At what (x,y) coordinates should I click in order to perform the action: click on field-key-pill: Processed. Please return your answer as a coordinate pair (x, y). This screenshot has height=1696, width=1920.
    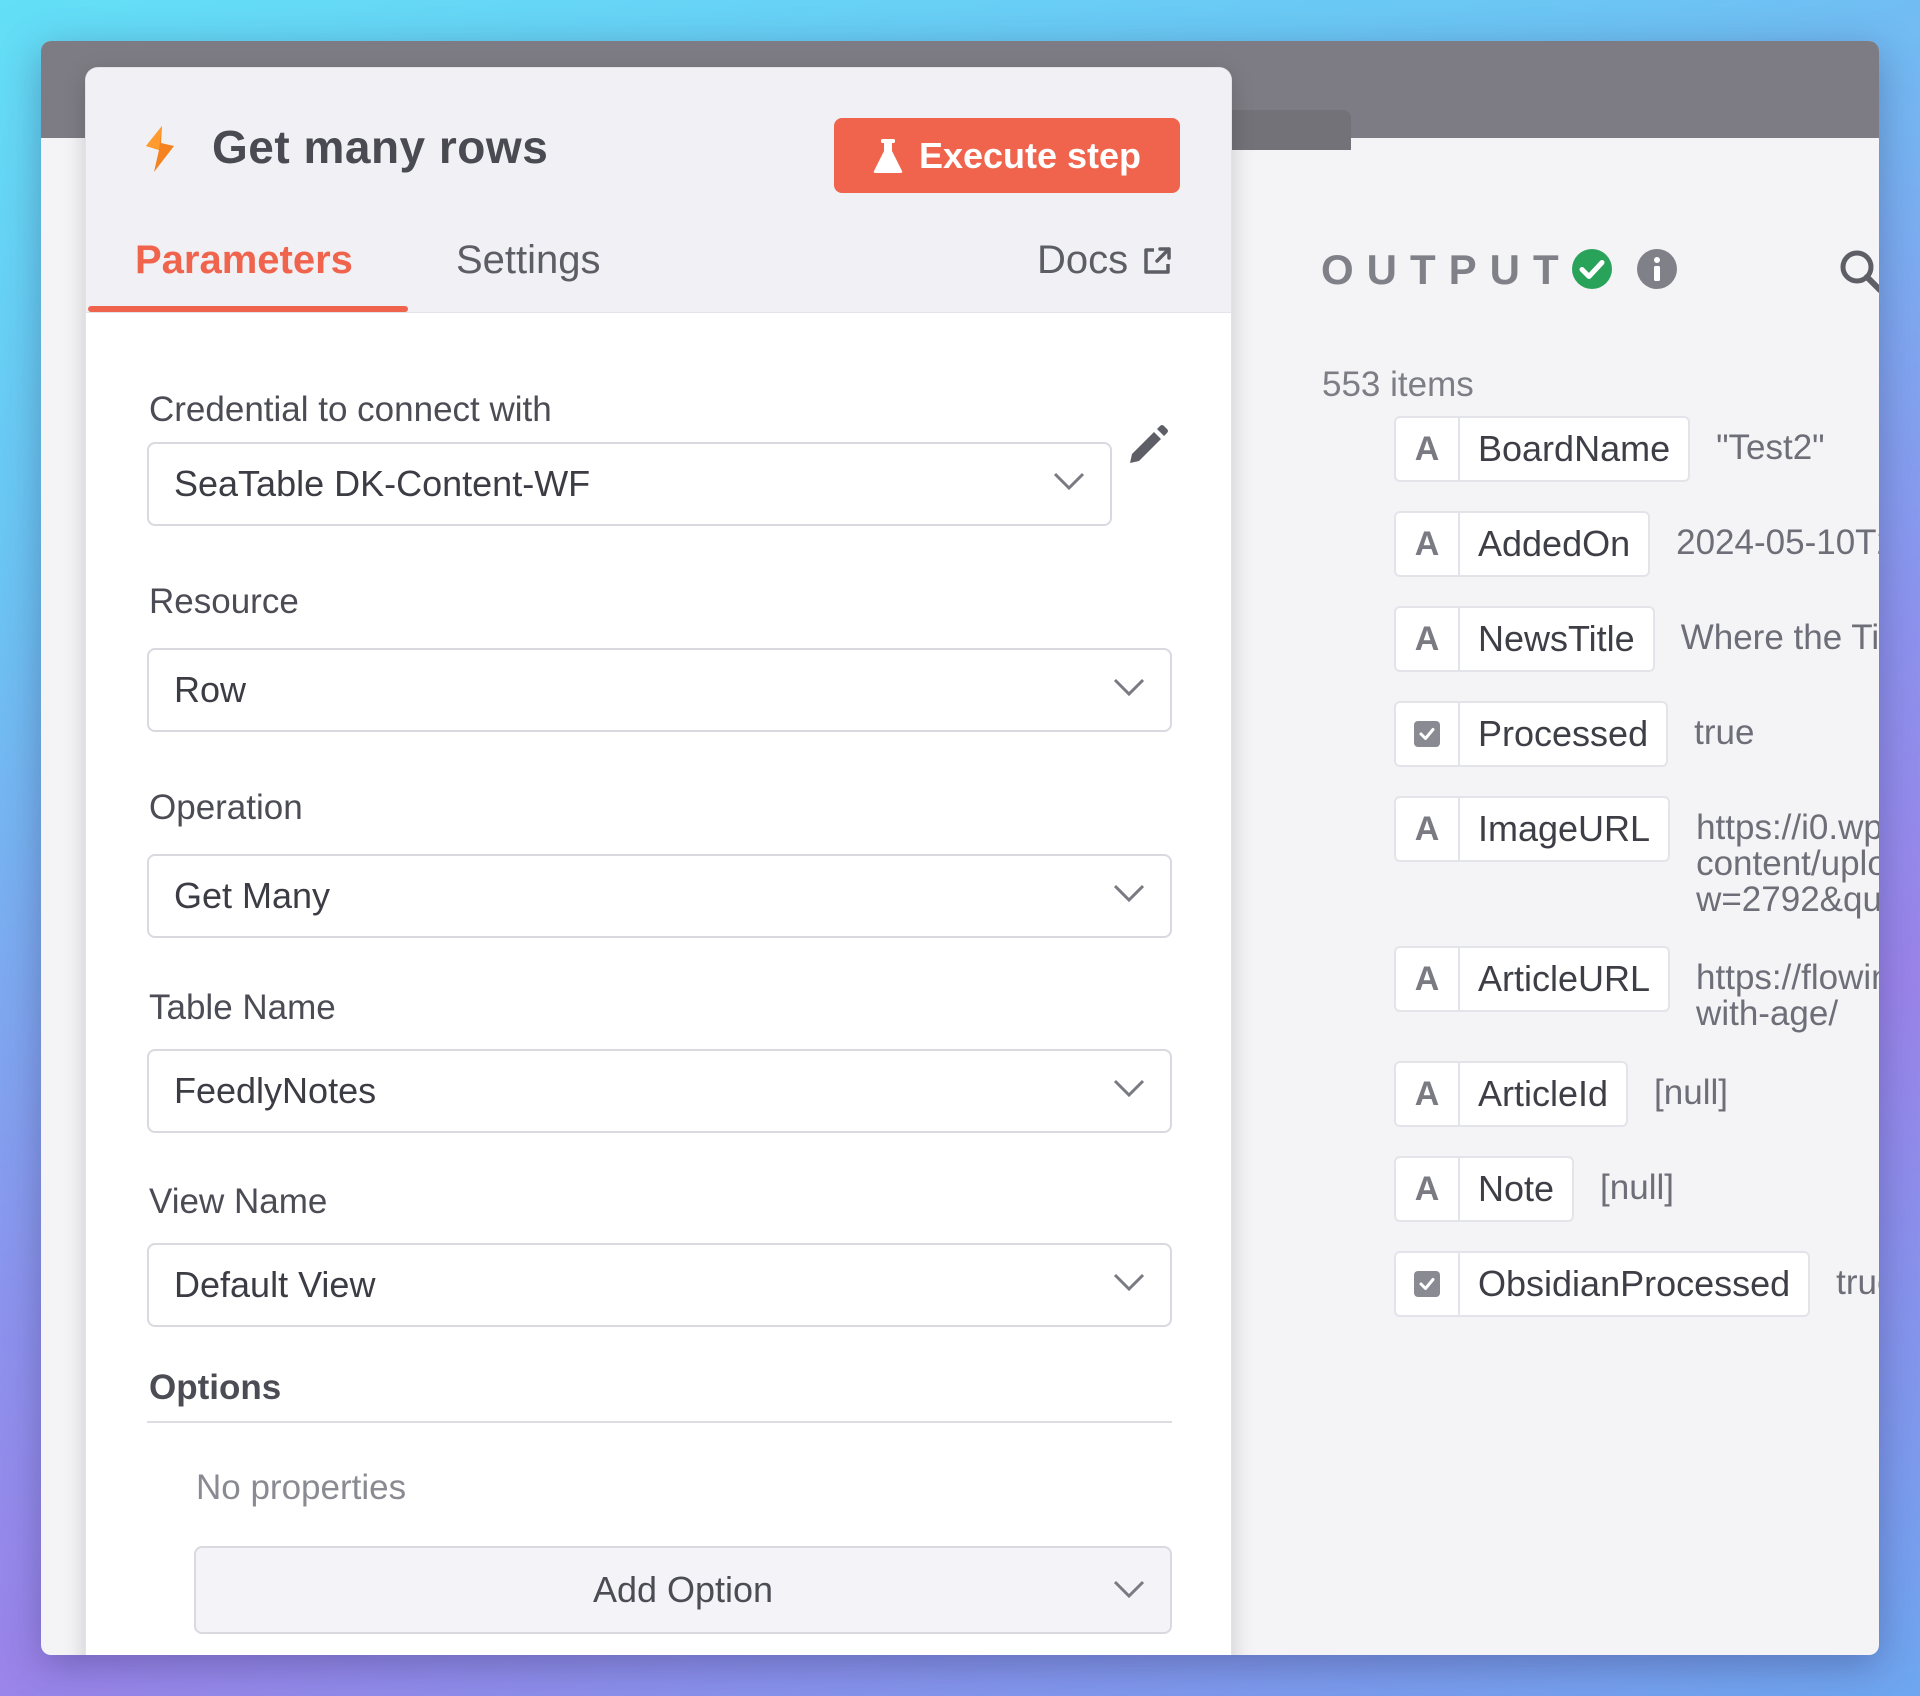
    Looking at the image, I should click on (1531, 734).